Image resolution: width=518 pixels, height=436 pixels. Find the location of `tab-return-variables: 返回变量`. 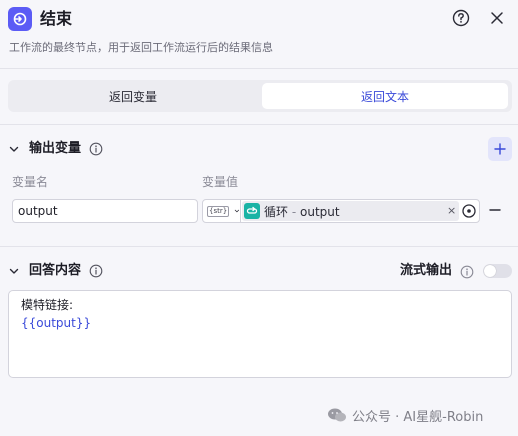

tab-return-variables: 返回变量 is located at coordinates (133, 96).